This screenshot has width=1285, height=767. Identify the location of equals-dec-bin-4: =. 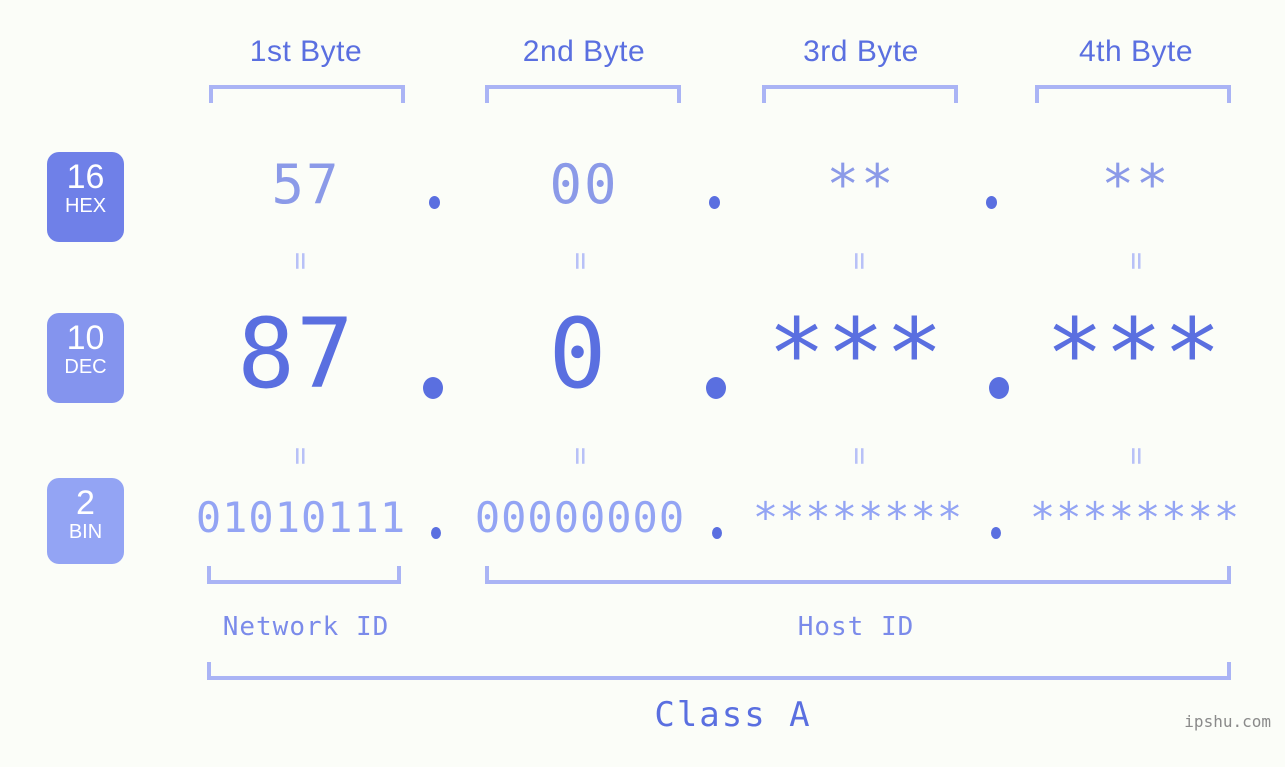
(1136, 456).